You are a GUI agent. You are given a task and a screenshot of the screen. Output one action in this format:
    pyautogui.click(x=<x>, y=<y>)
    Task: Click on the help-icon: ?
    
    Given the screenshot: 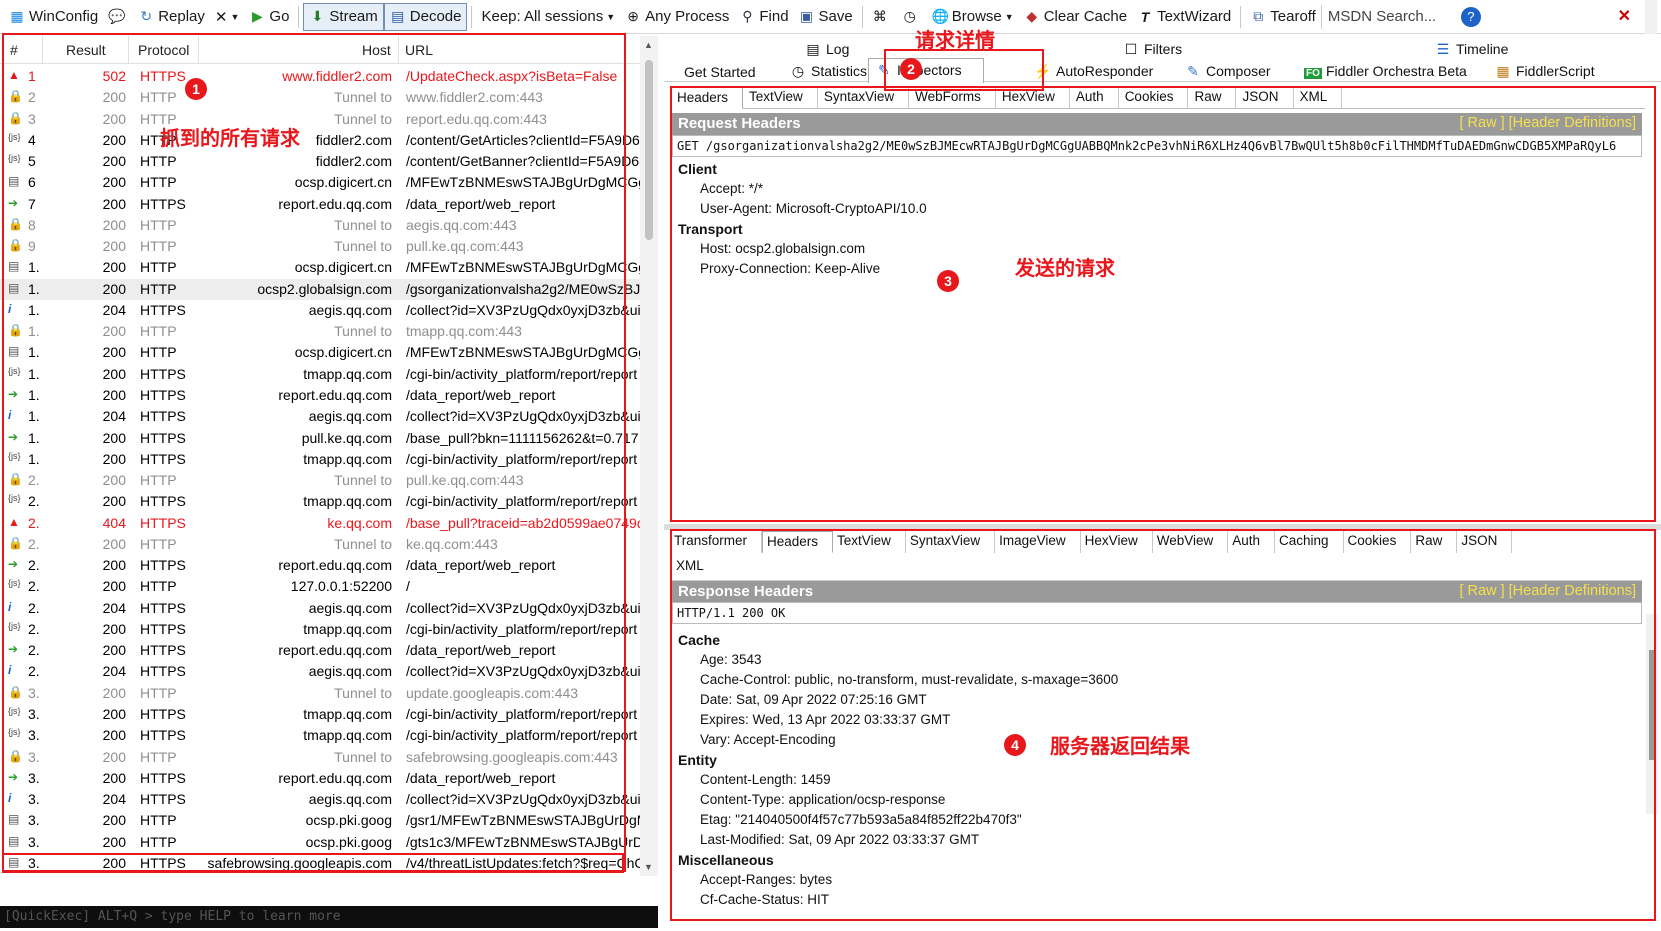 What is the action you would take?
    pyautogui.click(x=1470, y=16)
    